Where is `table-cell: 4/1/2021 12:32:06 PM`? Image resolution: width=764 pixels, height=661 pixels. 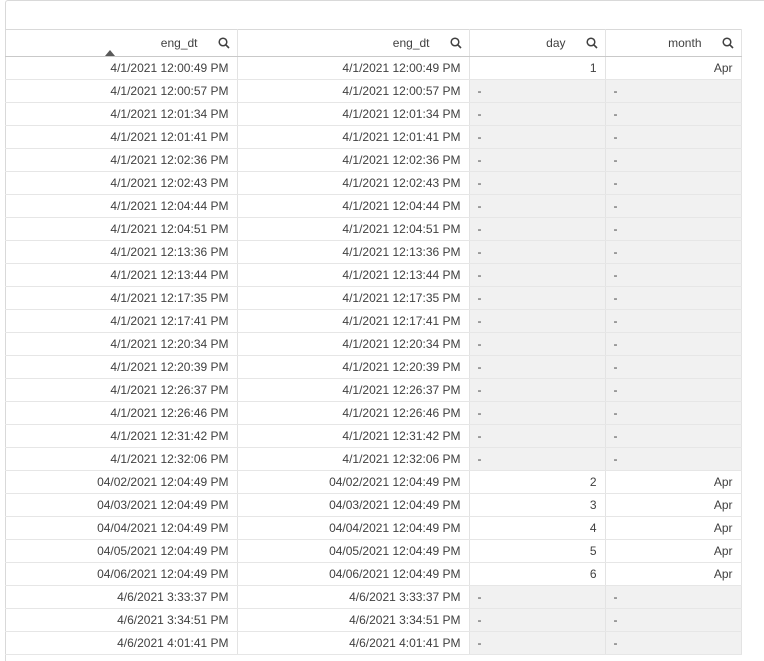
table-cell: 4/1/2021 12:32:06 PM is located at coordinates (353, 459).